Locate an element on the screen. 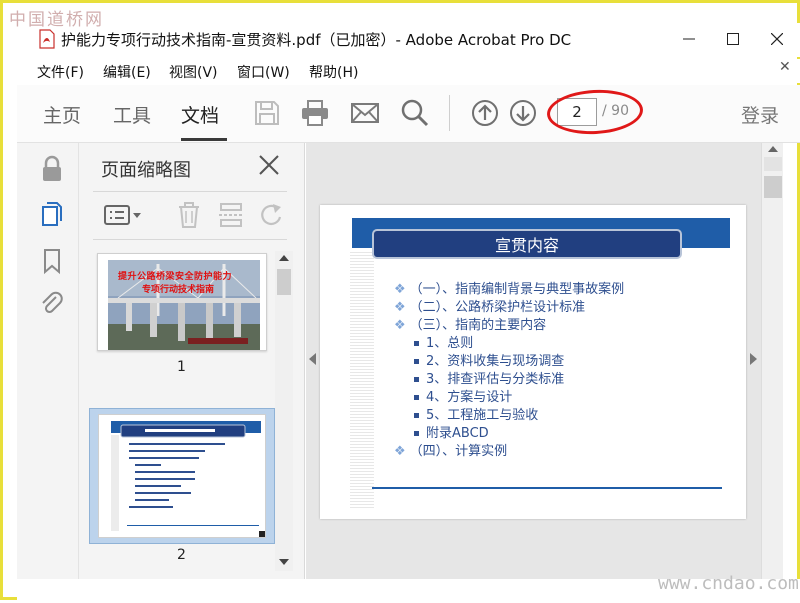 This screenshot has width=800, height=603. expand-right-panel-icon is located at coordinates (753, 359).